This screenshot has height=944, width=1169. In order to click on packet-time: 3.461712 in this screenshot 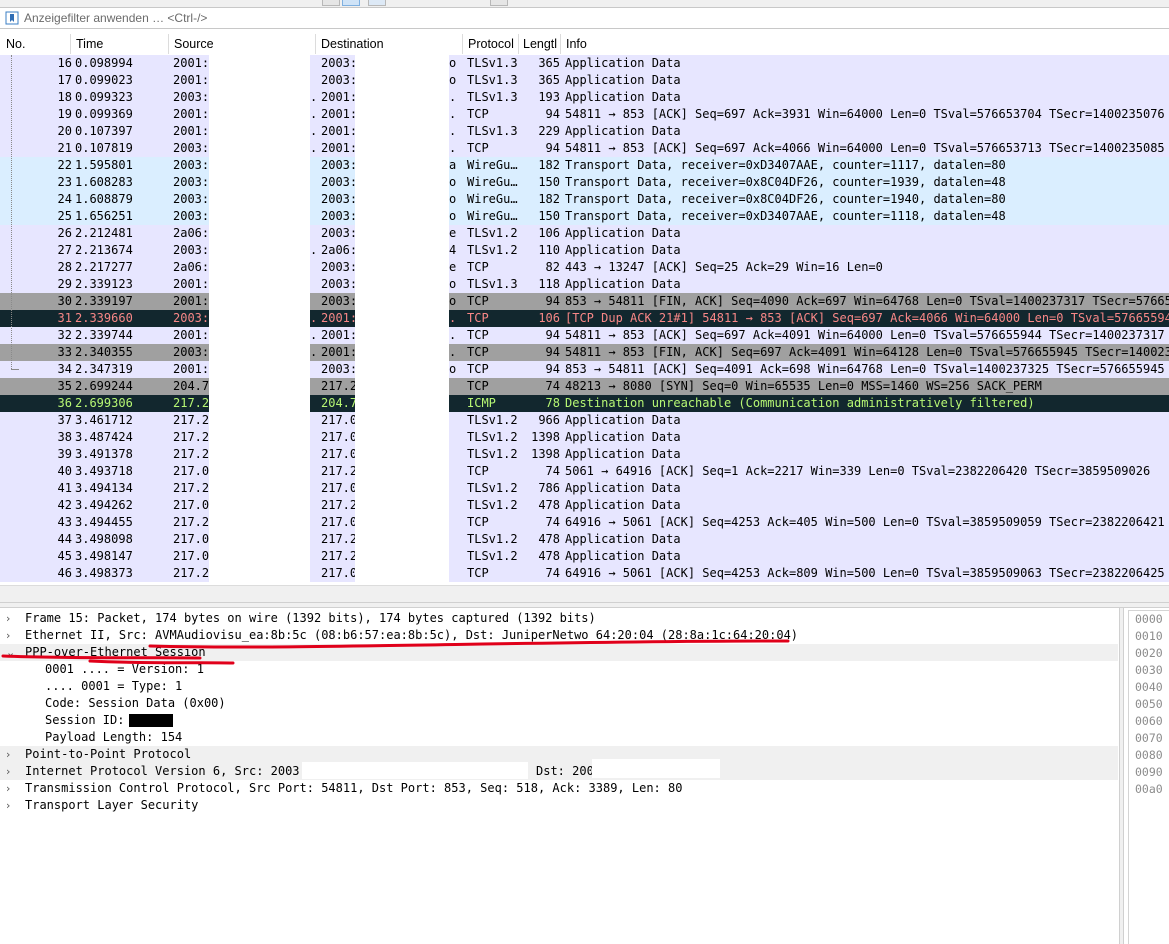, I will do `click(104, 420)`.